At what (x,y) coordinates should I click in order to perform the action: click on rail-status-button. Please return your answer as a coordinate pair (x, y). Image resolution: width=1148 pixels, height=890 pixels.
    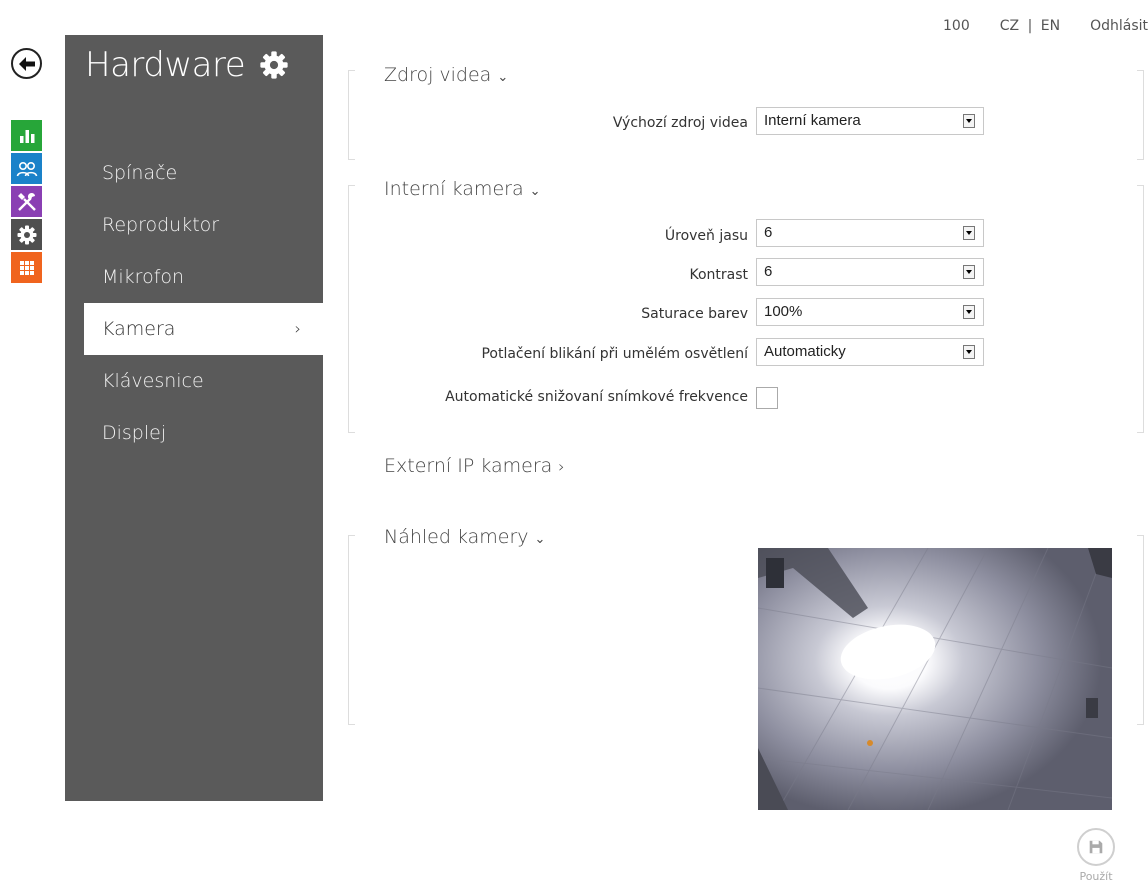
    Looking at the image, I should click on (26, 135).